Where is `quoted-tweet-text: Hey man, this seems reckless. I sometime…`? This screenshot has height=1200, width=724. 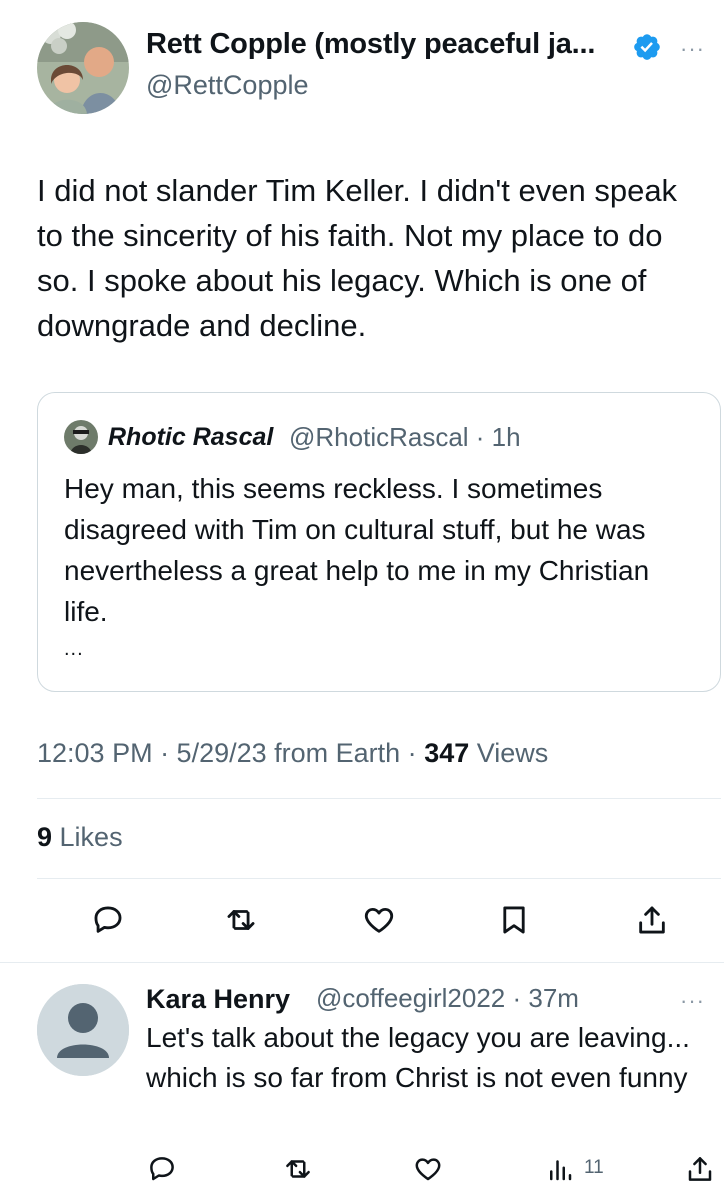
quoted-tweet-text: Hey man, this seems reckless. I sometime… is located at coordinates (357, 550).